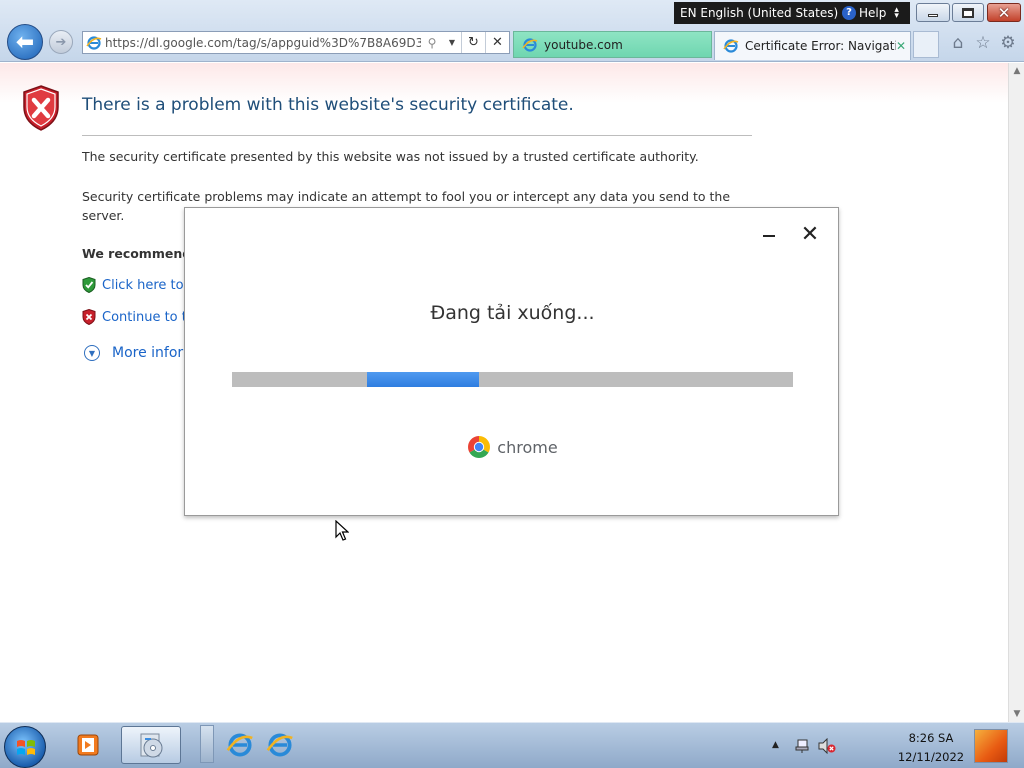 The height and width of the screenshot is (768, 1024). I want to click on scroll-up-icon: ▲, so click(1016, 71).